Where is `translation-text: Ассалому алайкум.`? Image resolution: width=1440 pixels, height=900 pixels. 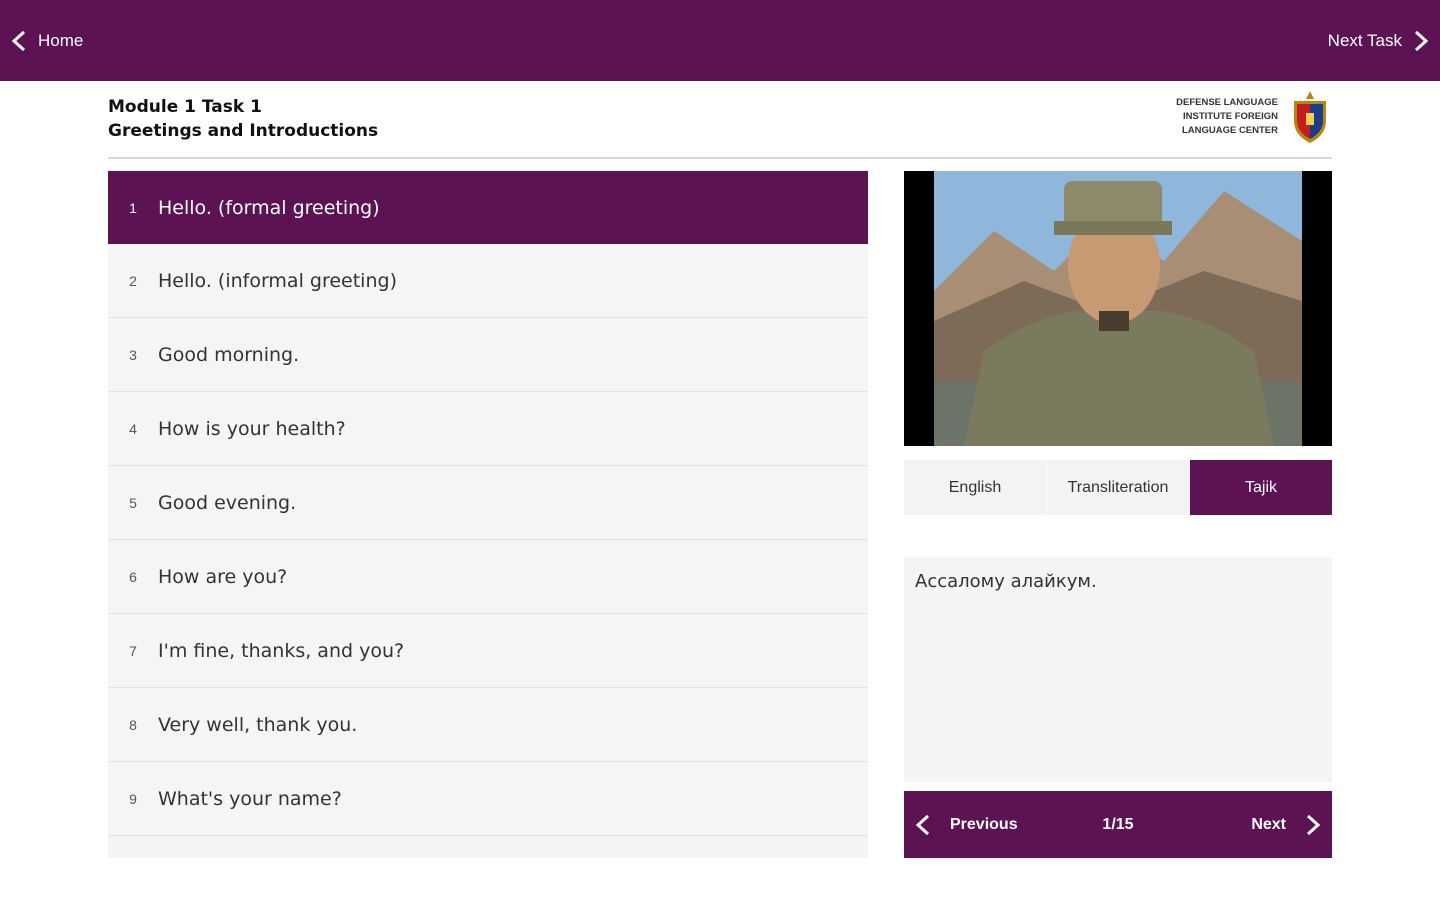
translation-text: Ассалому алайкум. is located at coordinates (1006, 581).